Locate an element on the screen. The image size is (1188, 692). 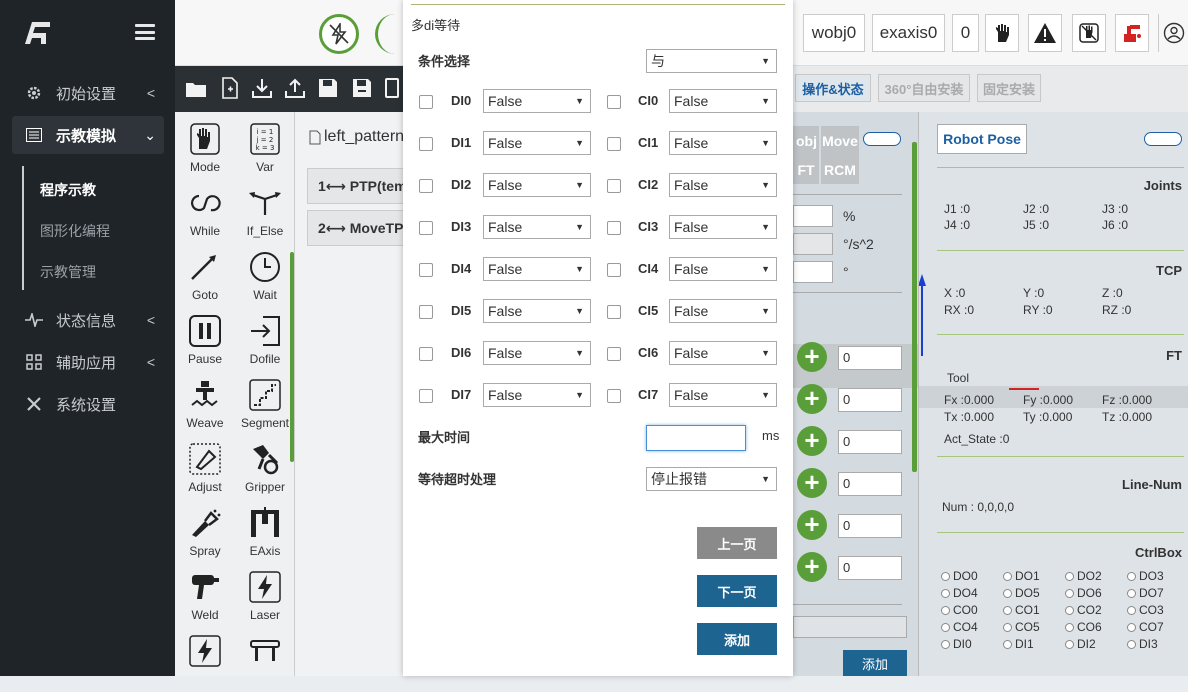
ctrl-io-radio: DO5 is located at coordinates (1034, 593).